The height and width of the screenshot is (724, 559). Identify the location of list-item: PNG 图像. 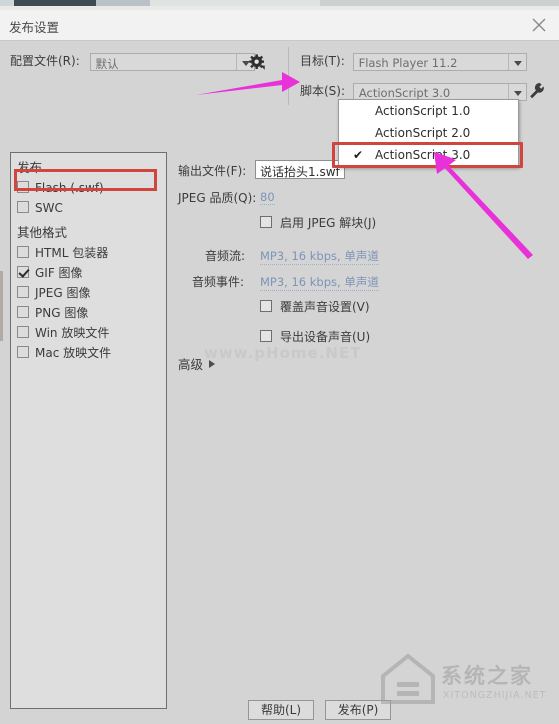
(88, 313).